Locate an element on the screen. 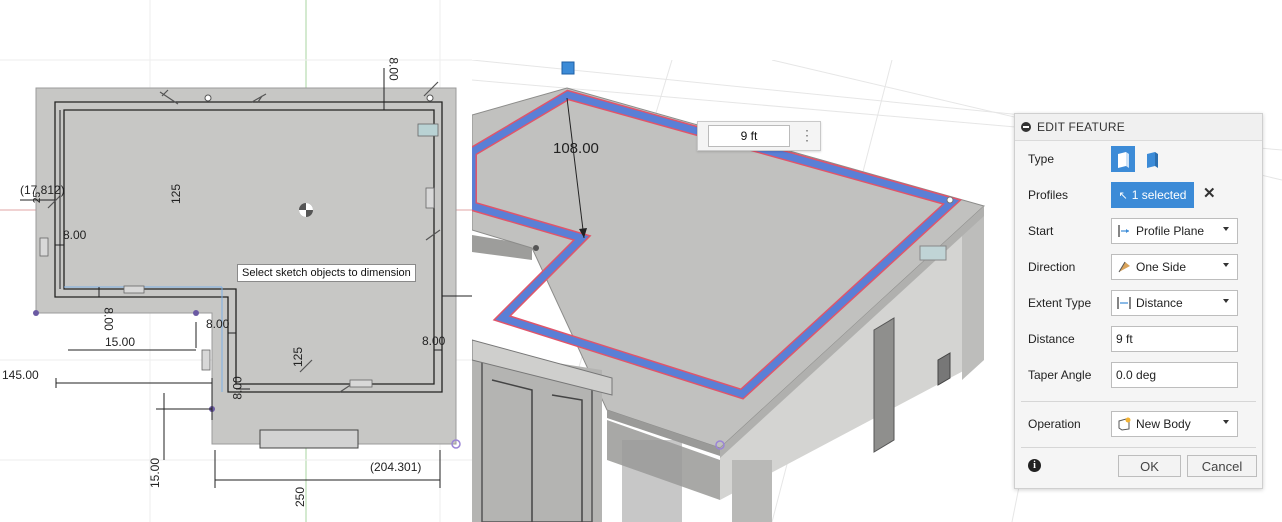 This screenshot has width=1282, height=522. ok-button: OK is located at coordinates (1149, 466).